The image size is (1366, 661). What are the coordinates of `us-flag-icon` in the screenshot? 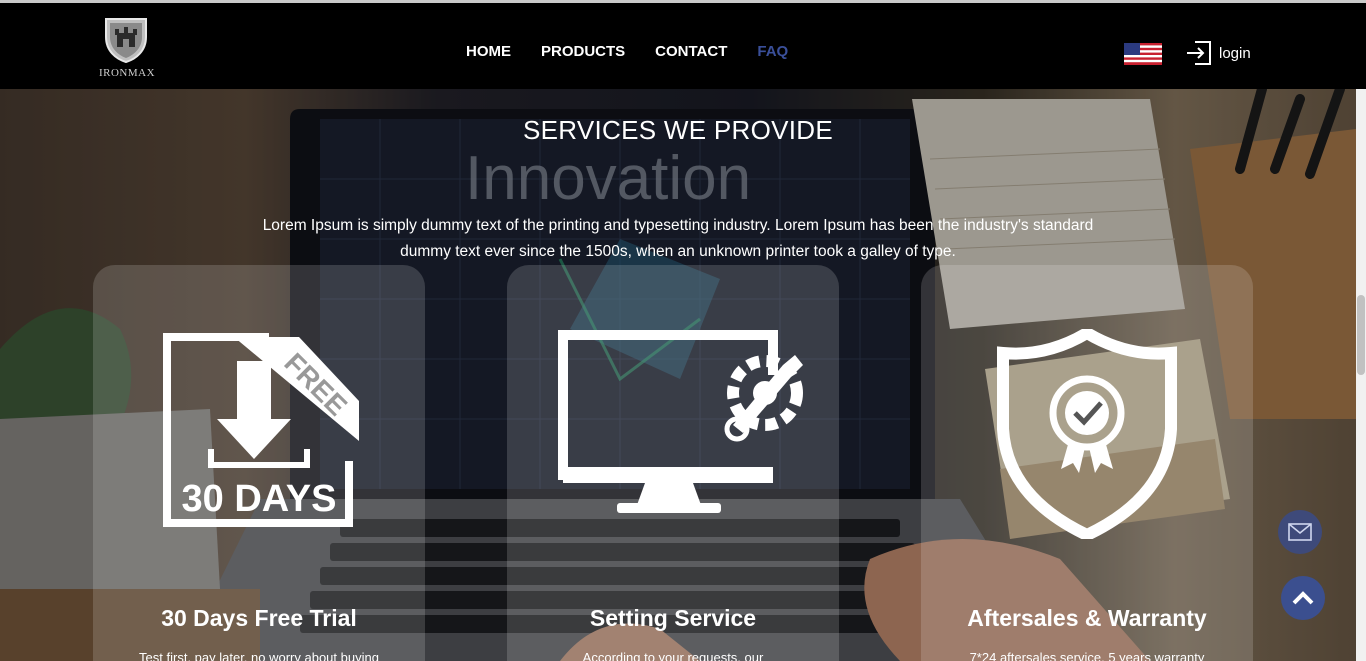 It's located at (1143, 54).